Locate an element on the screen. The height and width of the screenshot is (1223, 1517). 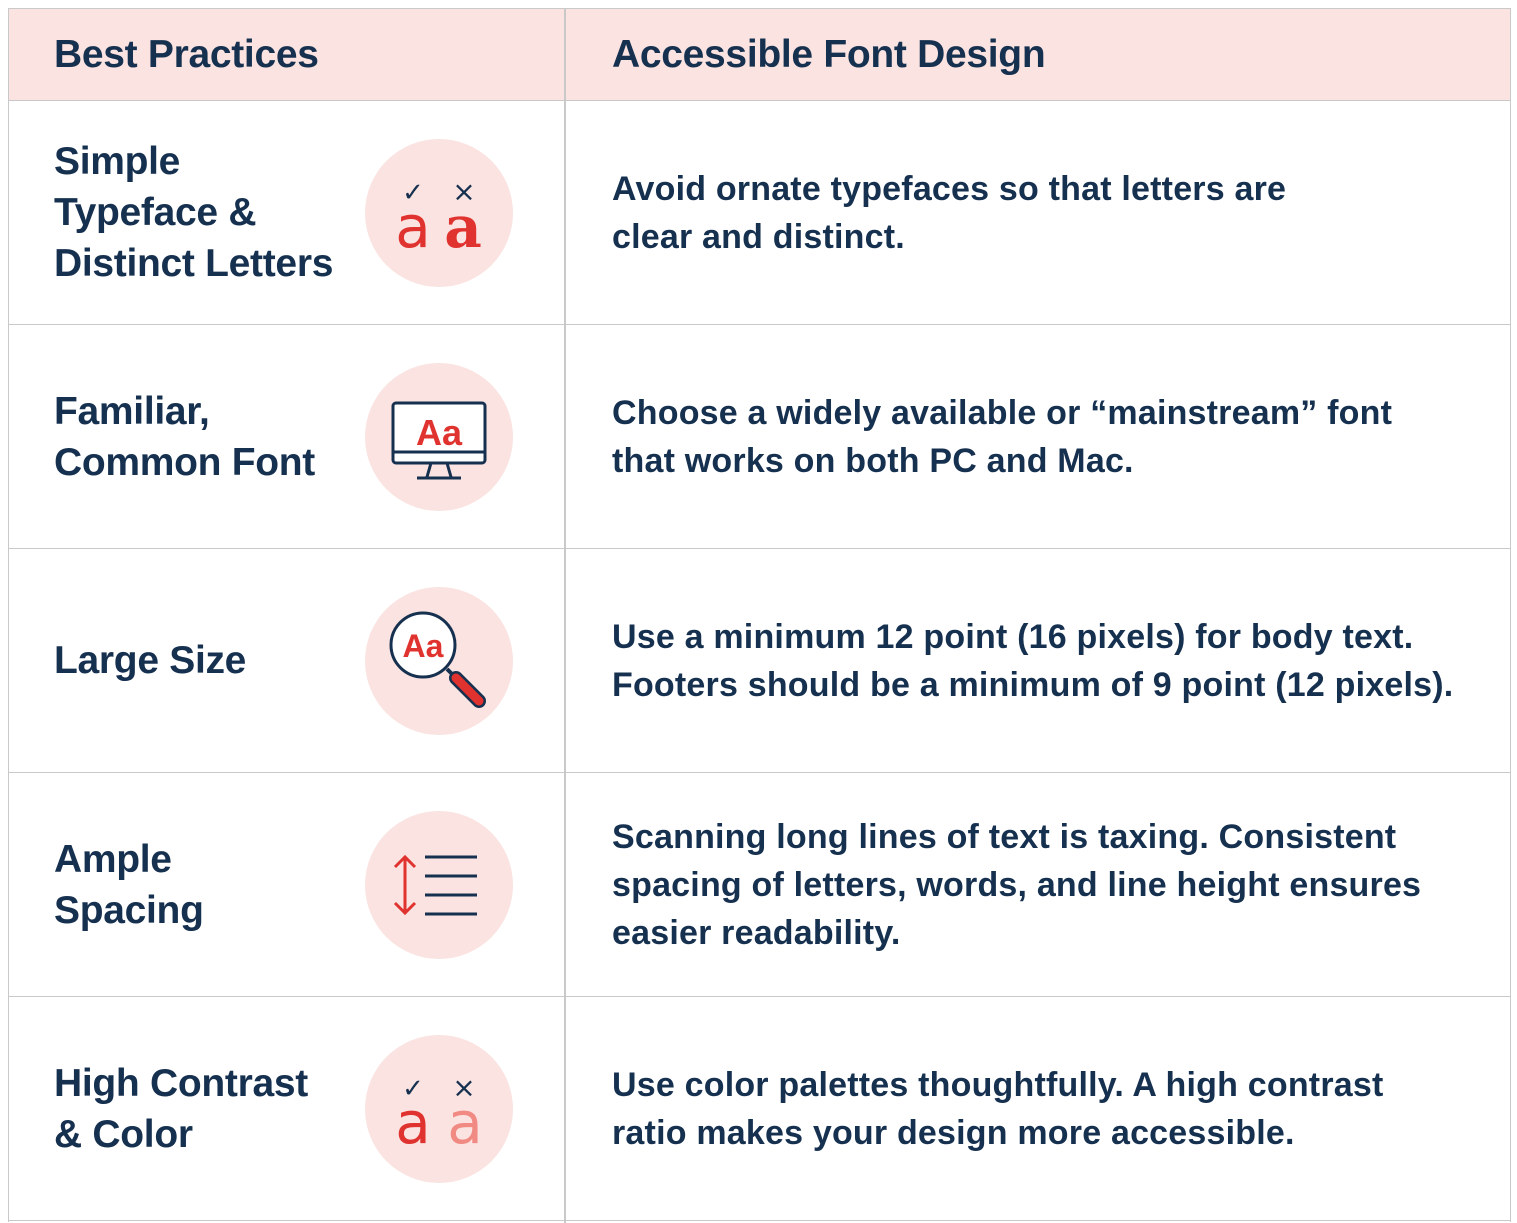
magnifier-icon: Aa is located at coordinates (439, 661).